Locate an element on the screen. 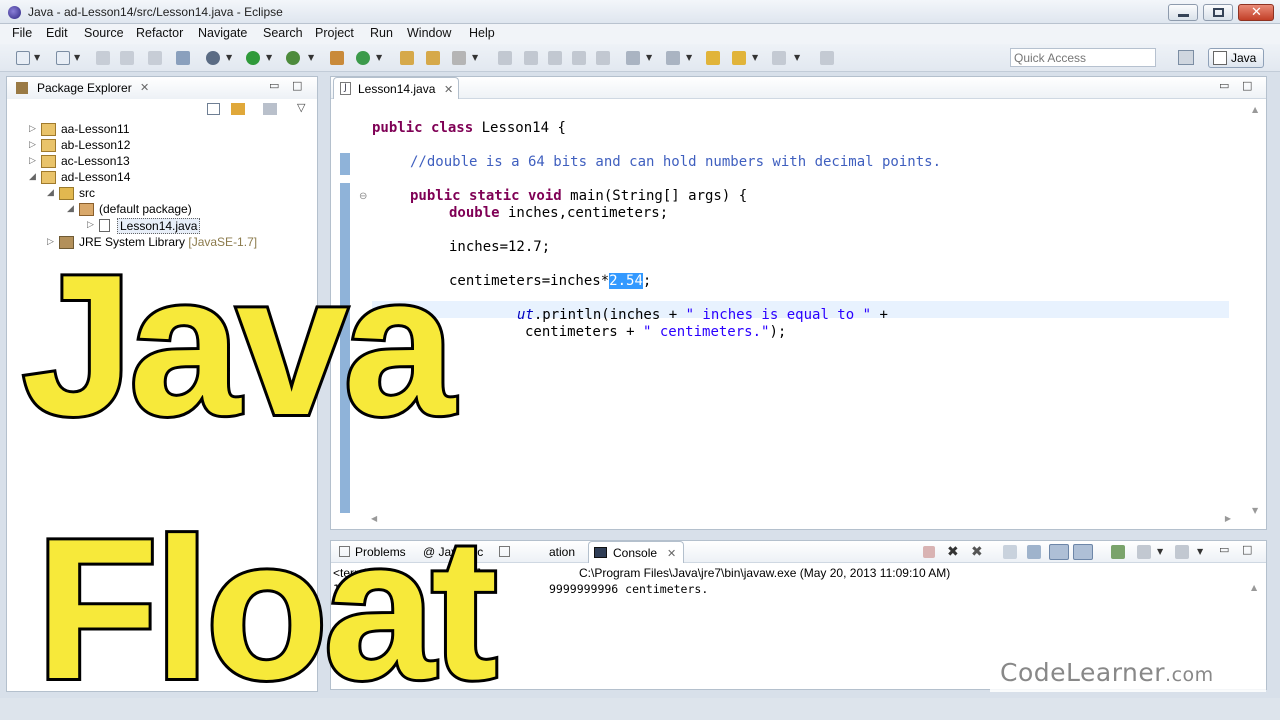  block-select-icon is located at coordinates (603, 58).